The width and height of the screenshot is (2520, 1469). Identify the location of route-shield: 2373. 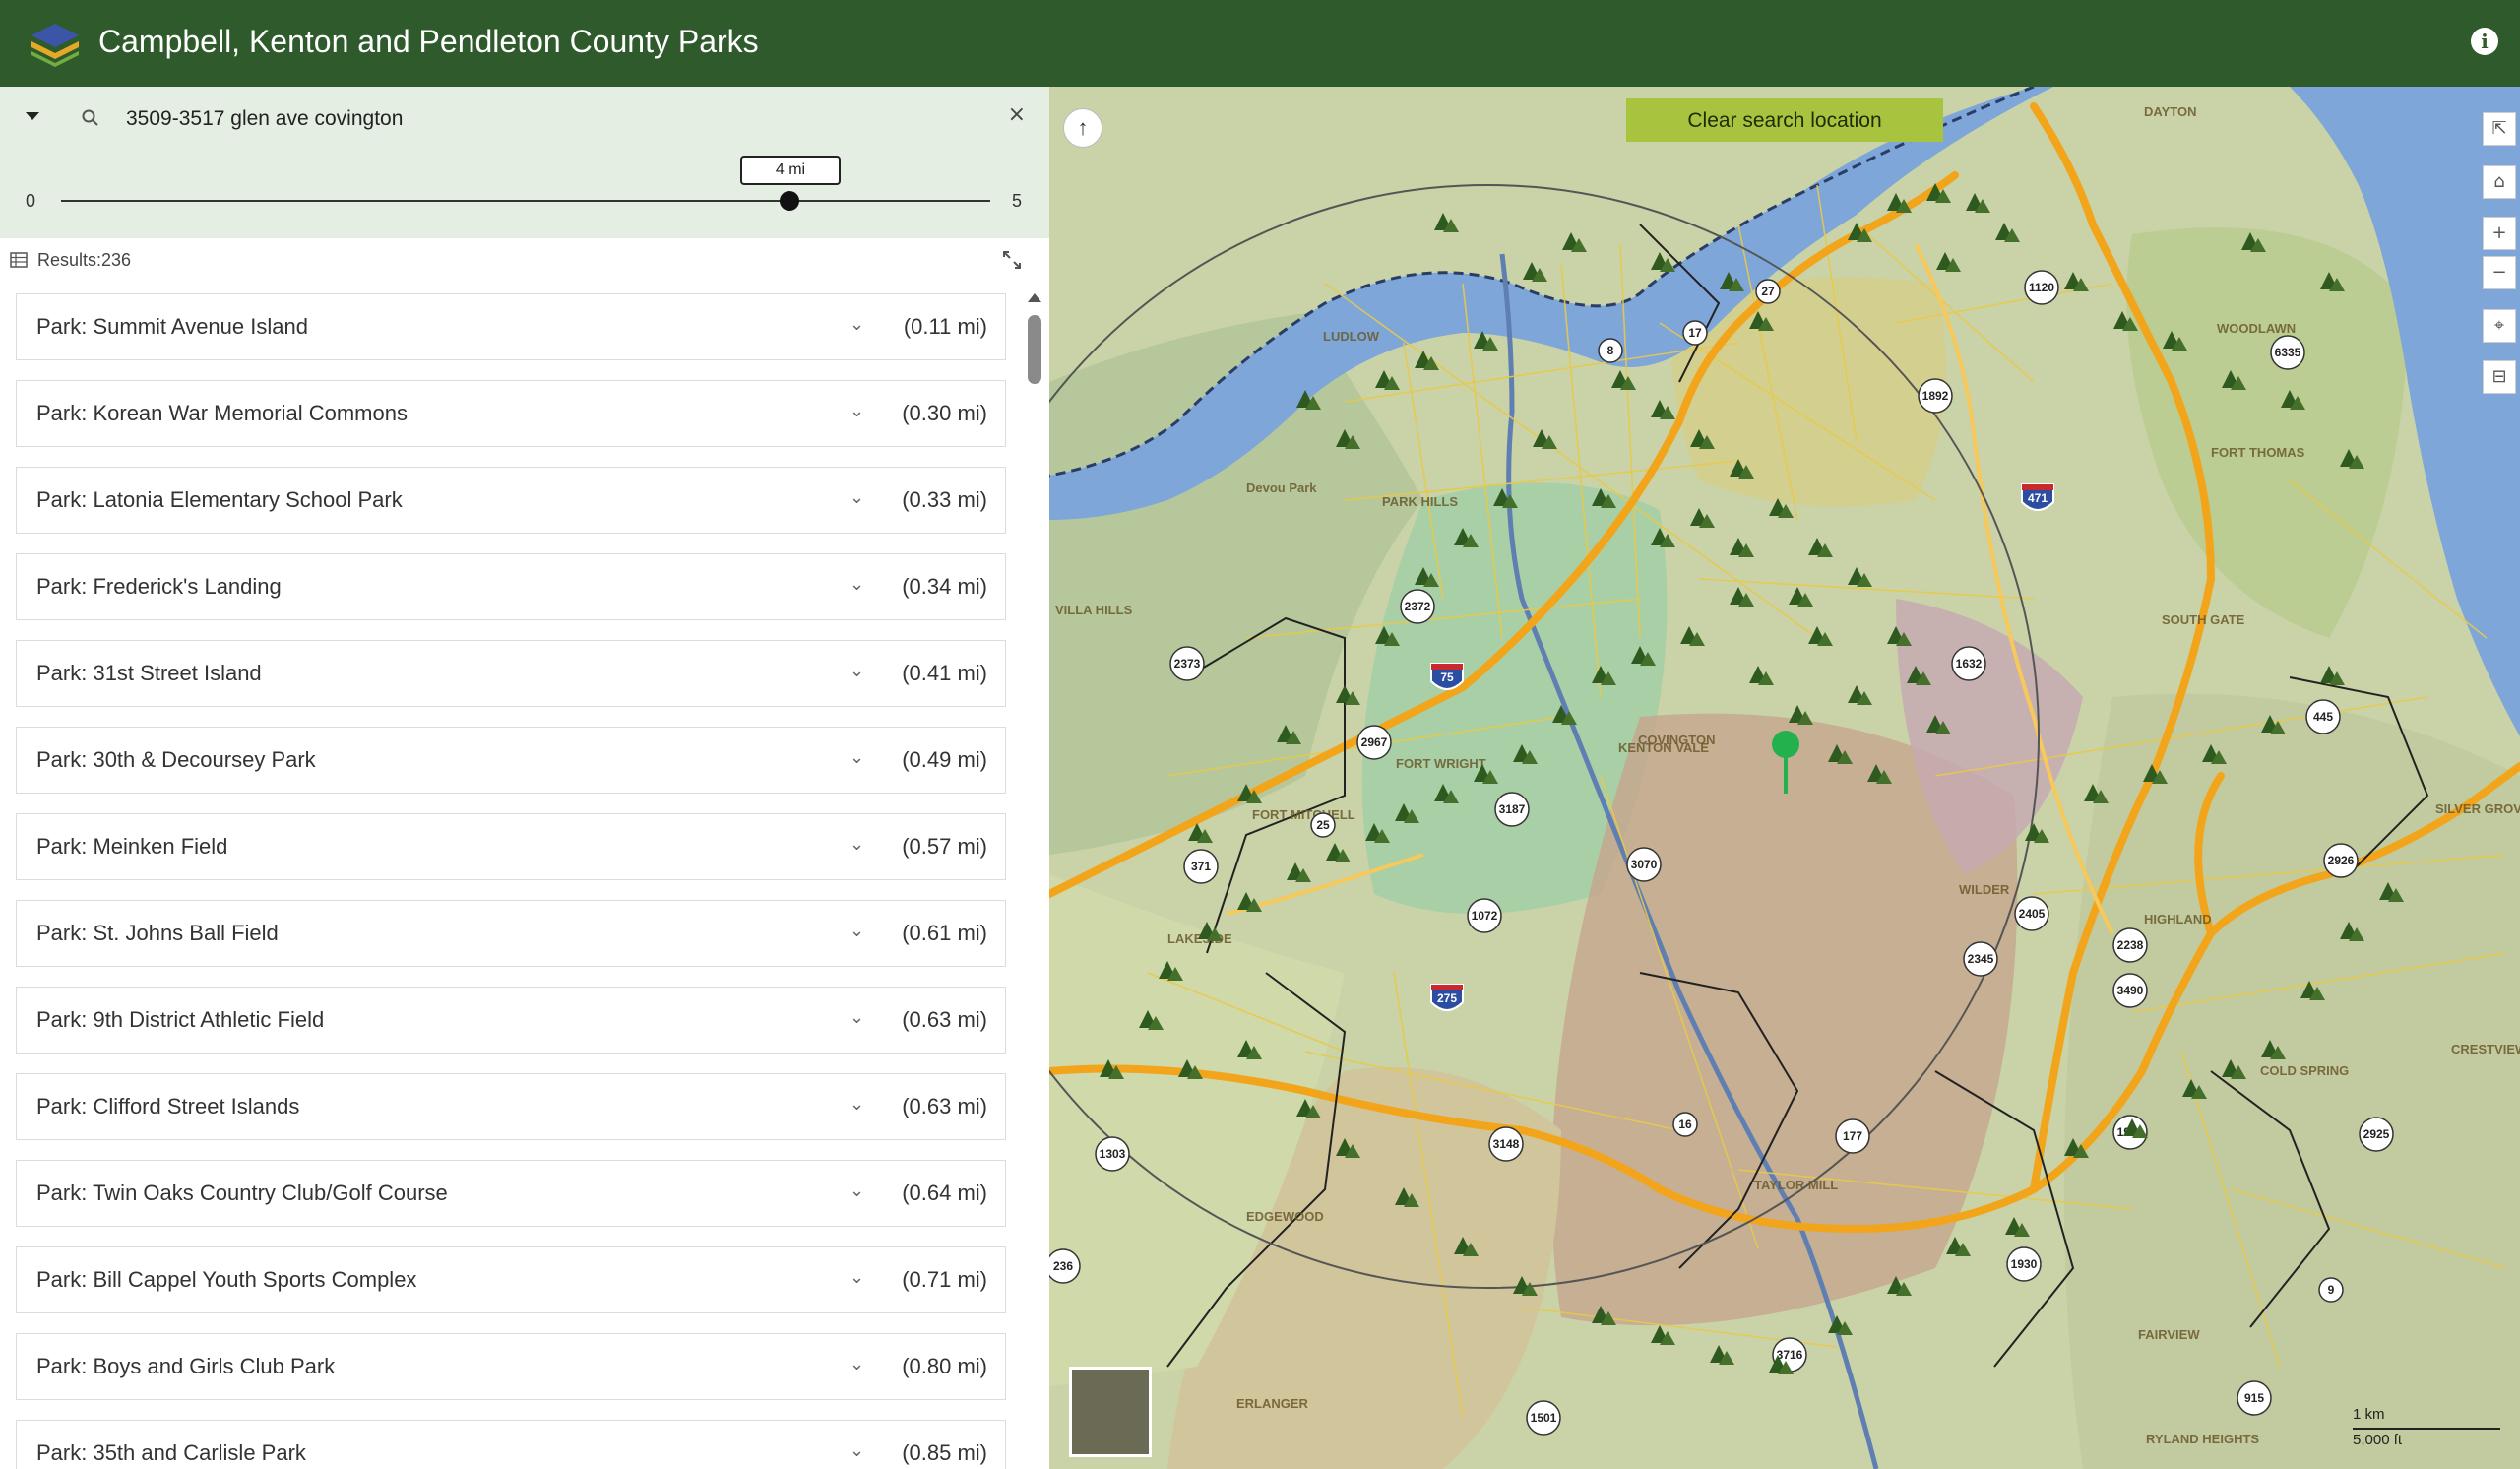
(1187, 663).